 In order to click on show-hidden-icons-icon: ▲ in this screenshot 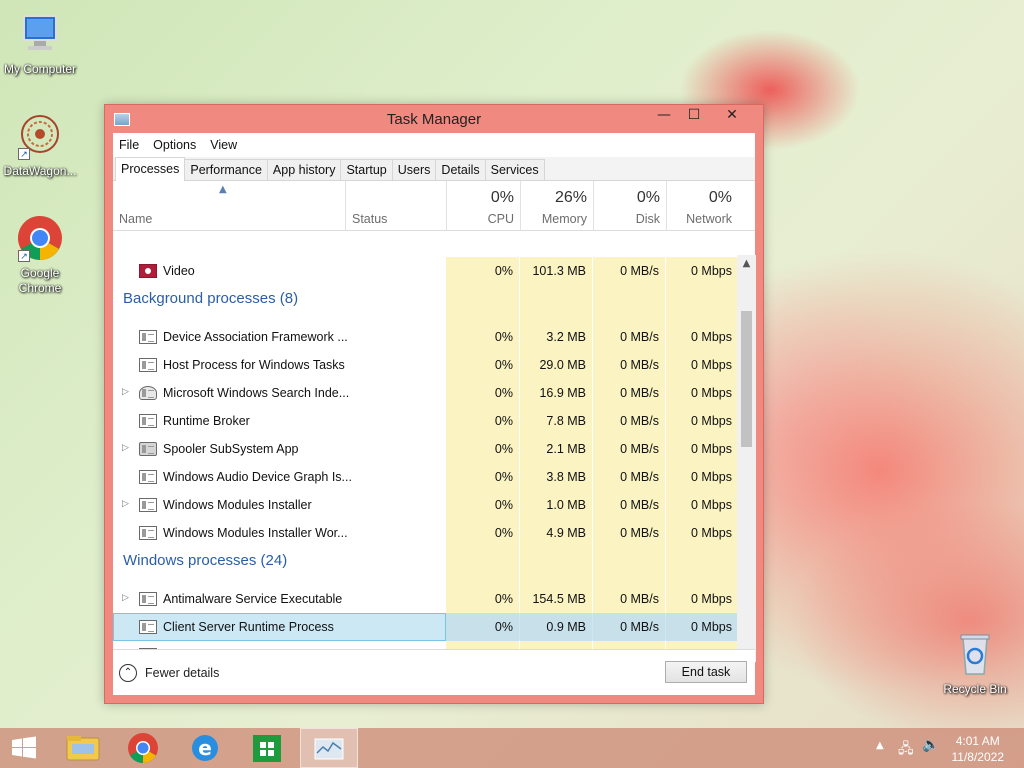, I will do `click(880, 745)`.